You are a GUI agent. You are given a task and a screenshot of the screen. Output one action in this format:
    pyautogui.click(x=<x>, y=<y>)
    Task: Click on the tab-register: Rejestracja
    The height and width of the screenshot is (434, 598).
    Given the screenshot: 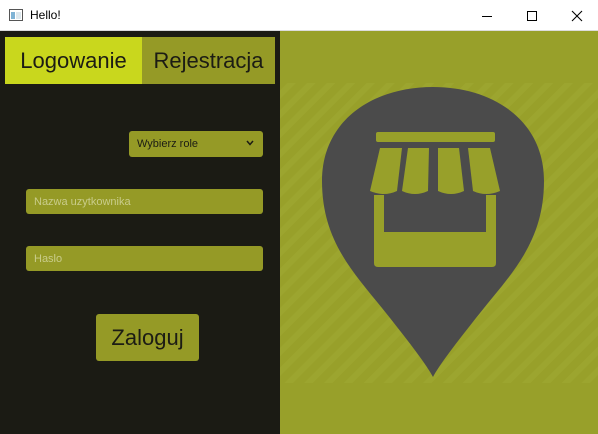 What is the action you would take?
    pyautogui.click(x=208, y=60)
    